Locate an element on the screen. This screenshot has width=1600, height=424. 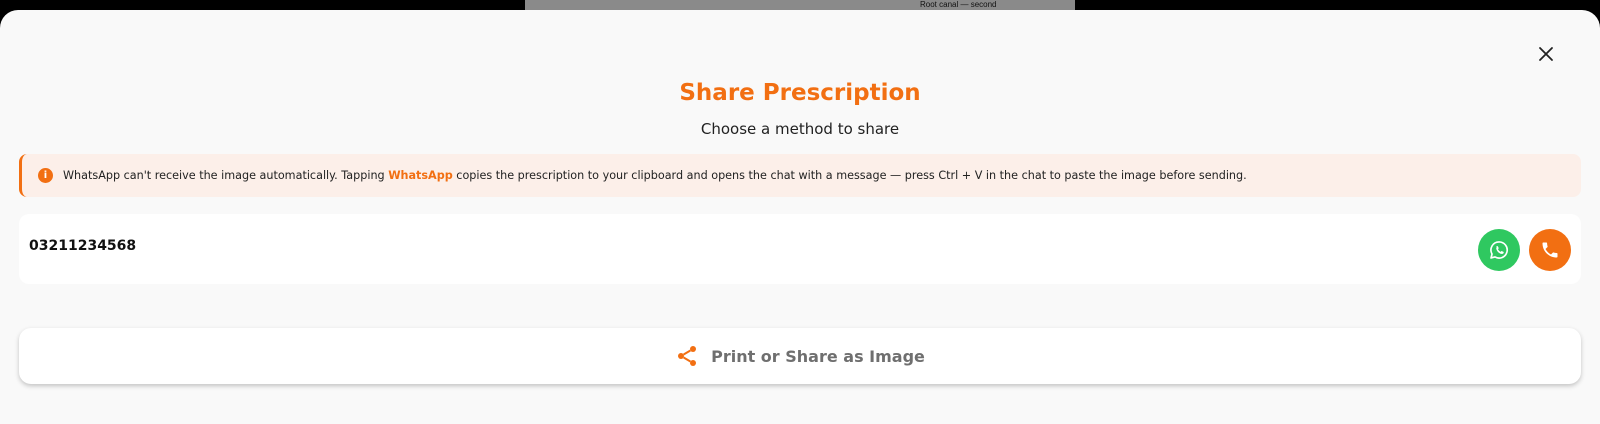
print-share-button: Print or Share as Image is located at coordinates (800, 356).